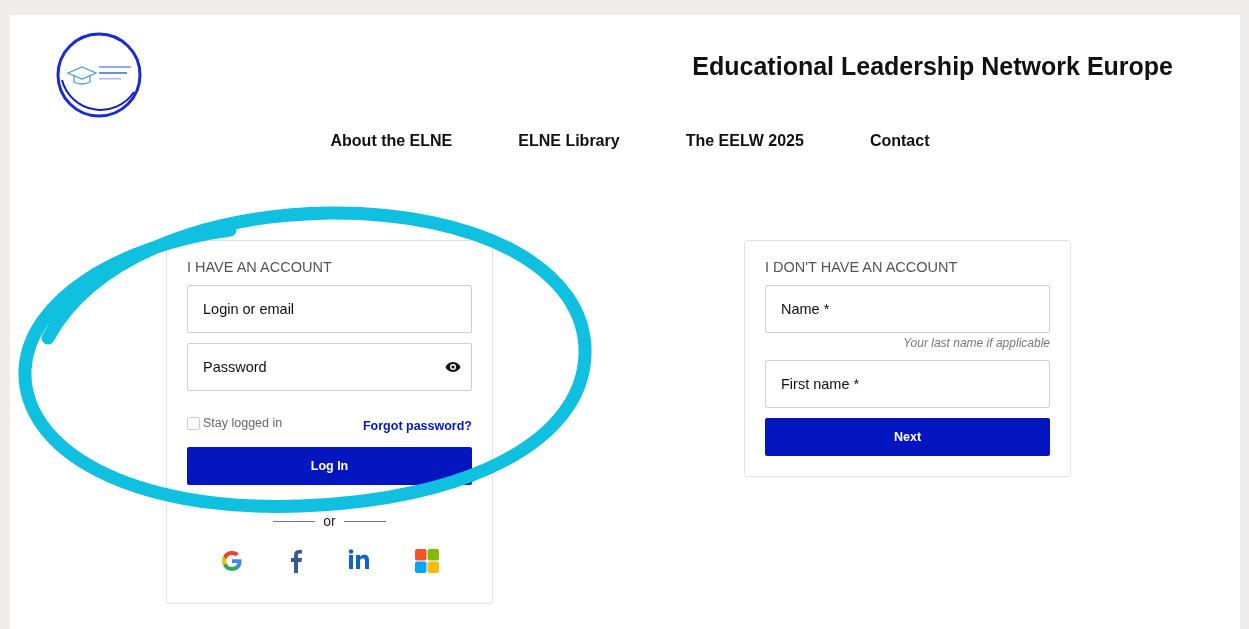 This screenshot has width=1249, height=629. What do you see at coordinates (907, 384) in the screenshot?
I see `name-field: First name *` at bounding box center [907, 384].